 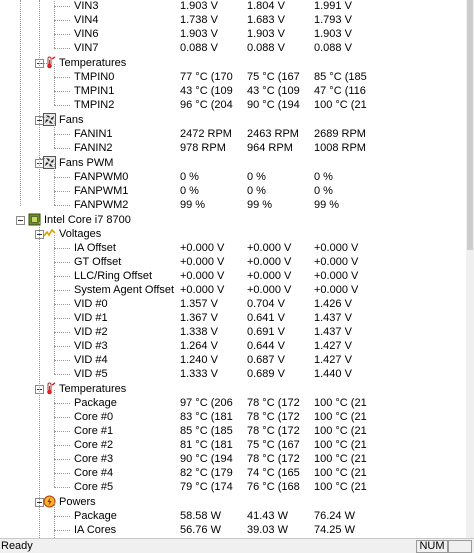 What do you see at coordinates (273, 91) in the screenshot?
I see `value-min: 43 °C (109` at bounding box center [273, 91].